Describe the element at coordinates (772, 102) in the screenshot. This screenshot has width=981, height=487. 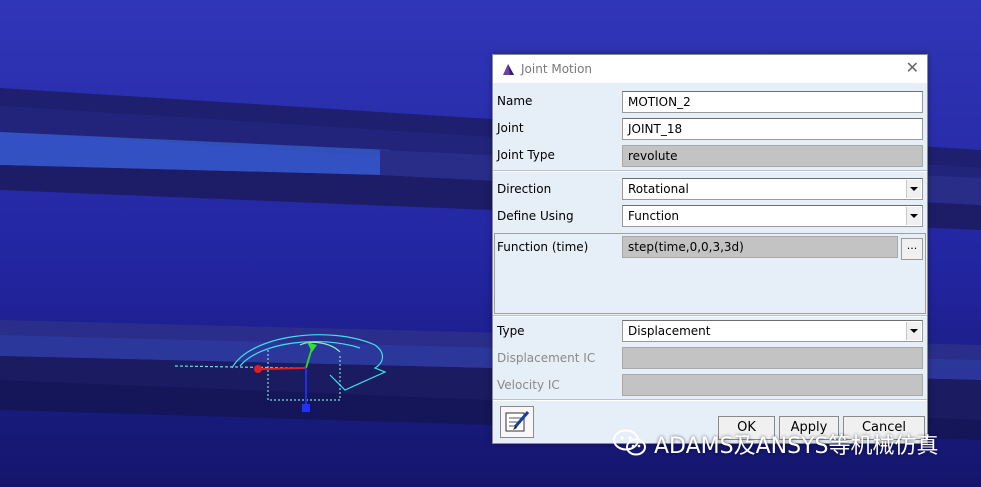
I see `name-field: MOTION_2` at that location.